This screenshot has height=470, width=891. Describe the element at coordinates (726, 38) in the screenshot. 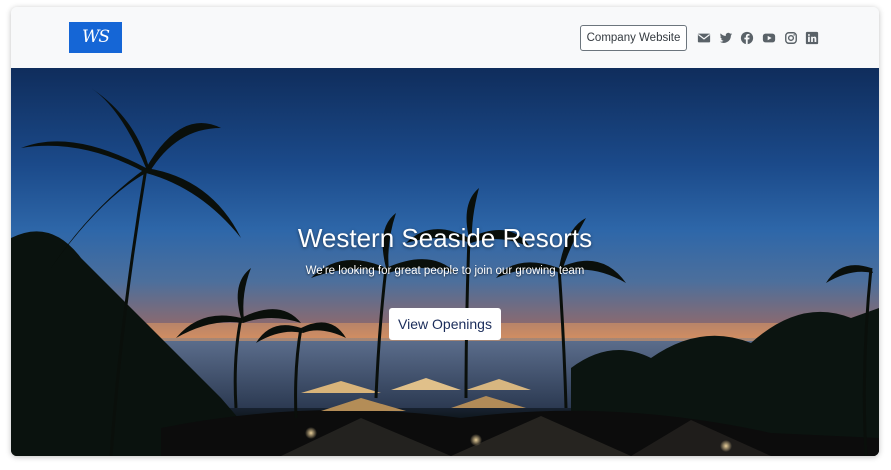

I see `twitter-icon` at that location.